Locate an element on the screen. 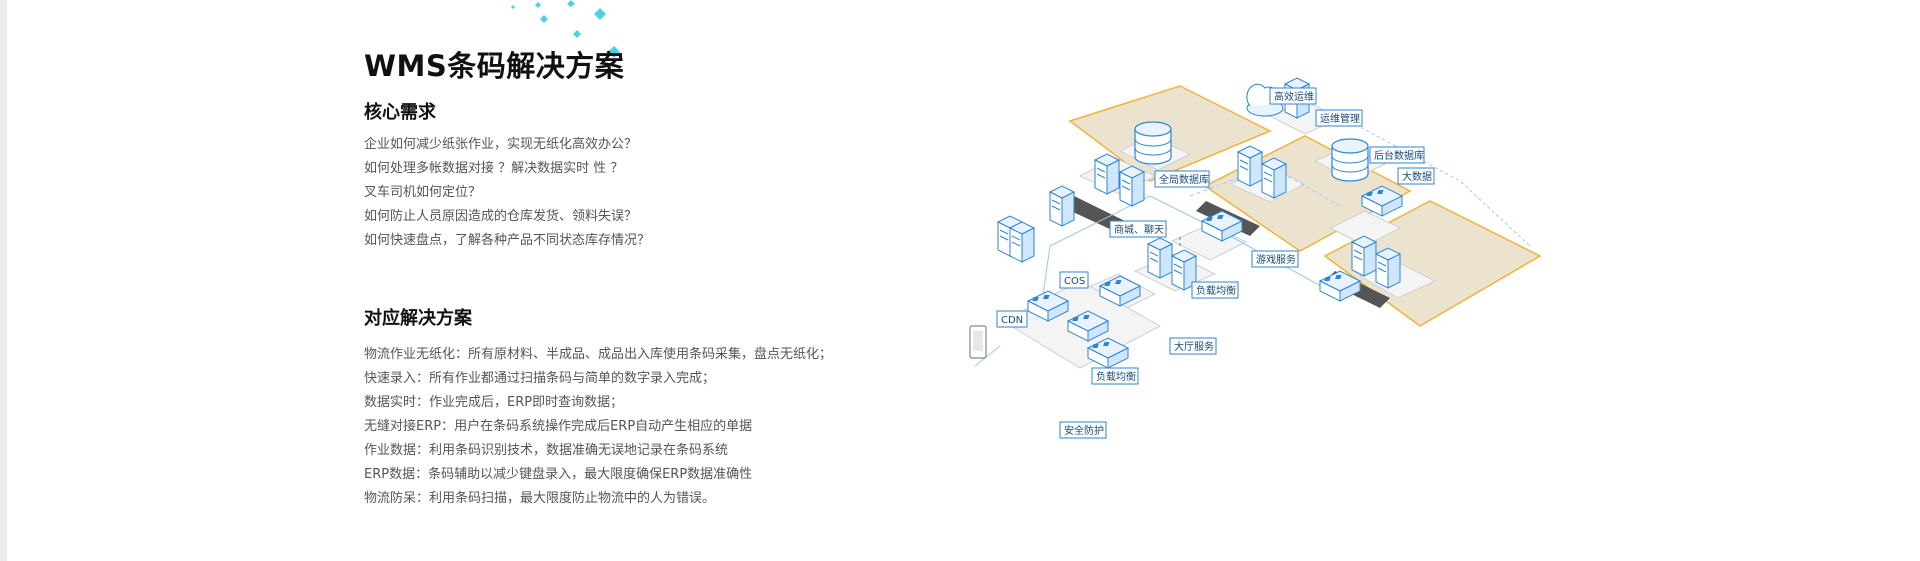  needs-item: 企业如何减少纸张作业，实现无纸化高效办公？ is located at coordinates (501, 144).